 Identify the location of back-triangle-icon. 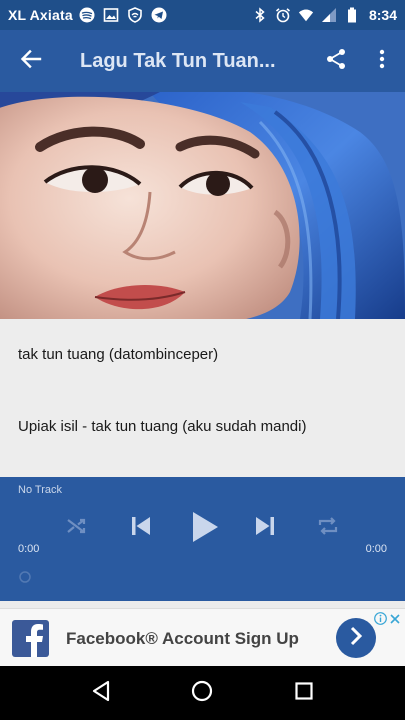
(101, 693).